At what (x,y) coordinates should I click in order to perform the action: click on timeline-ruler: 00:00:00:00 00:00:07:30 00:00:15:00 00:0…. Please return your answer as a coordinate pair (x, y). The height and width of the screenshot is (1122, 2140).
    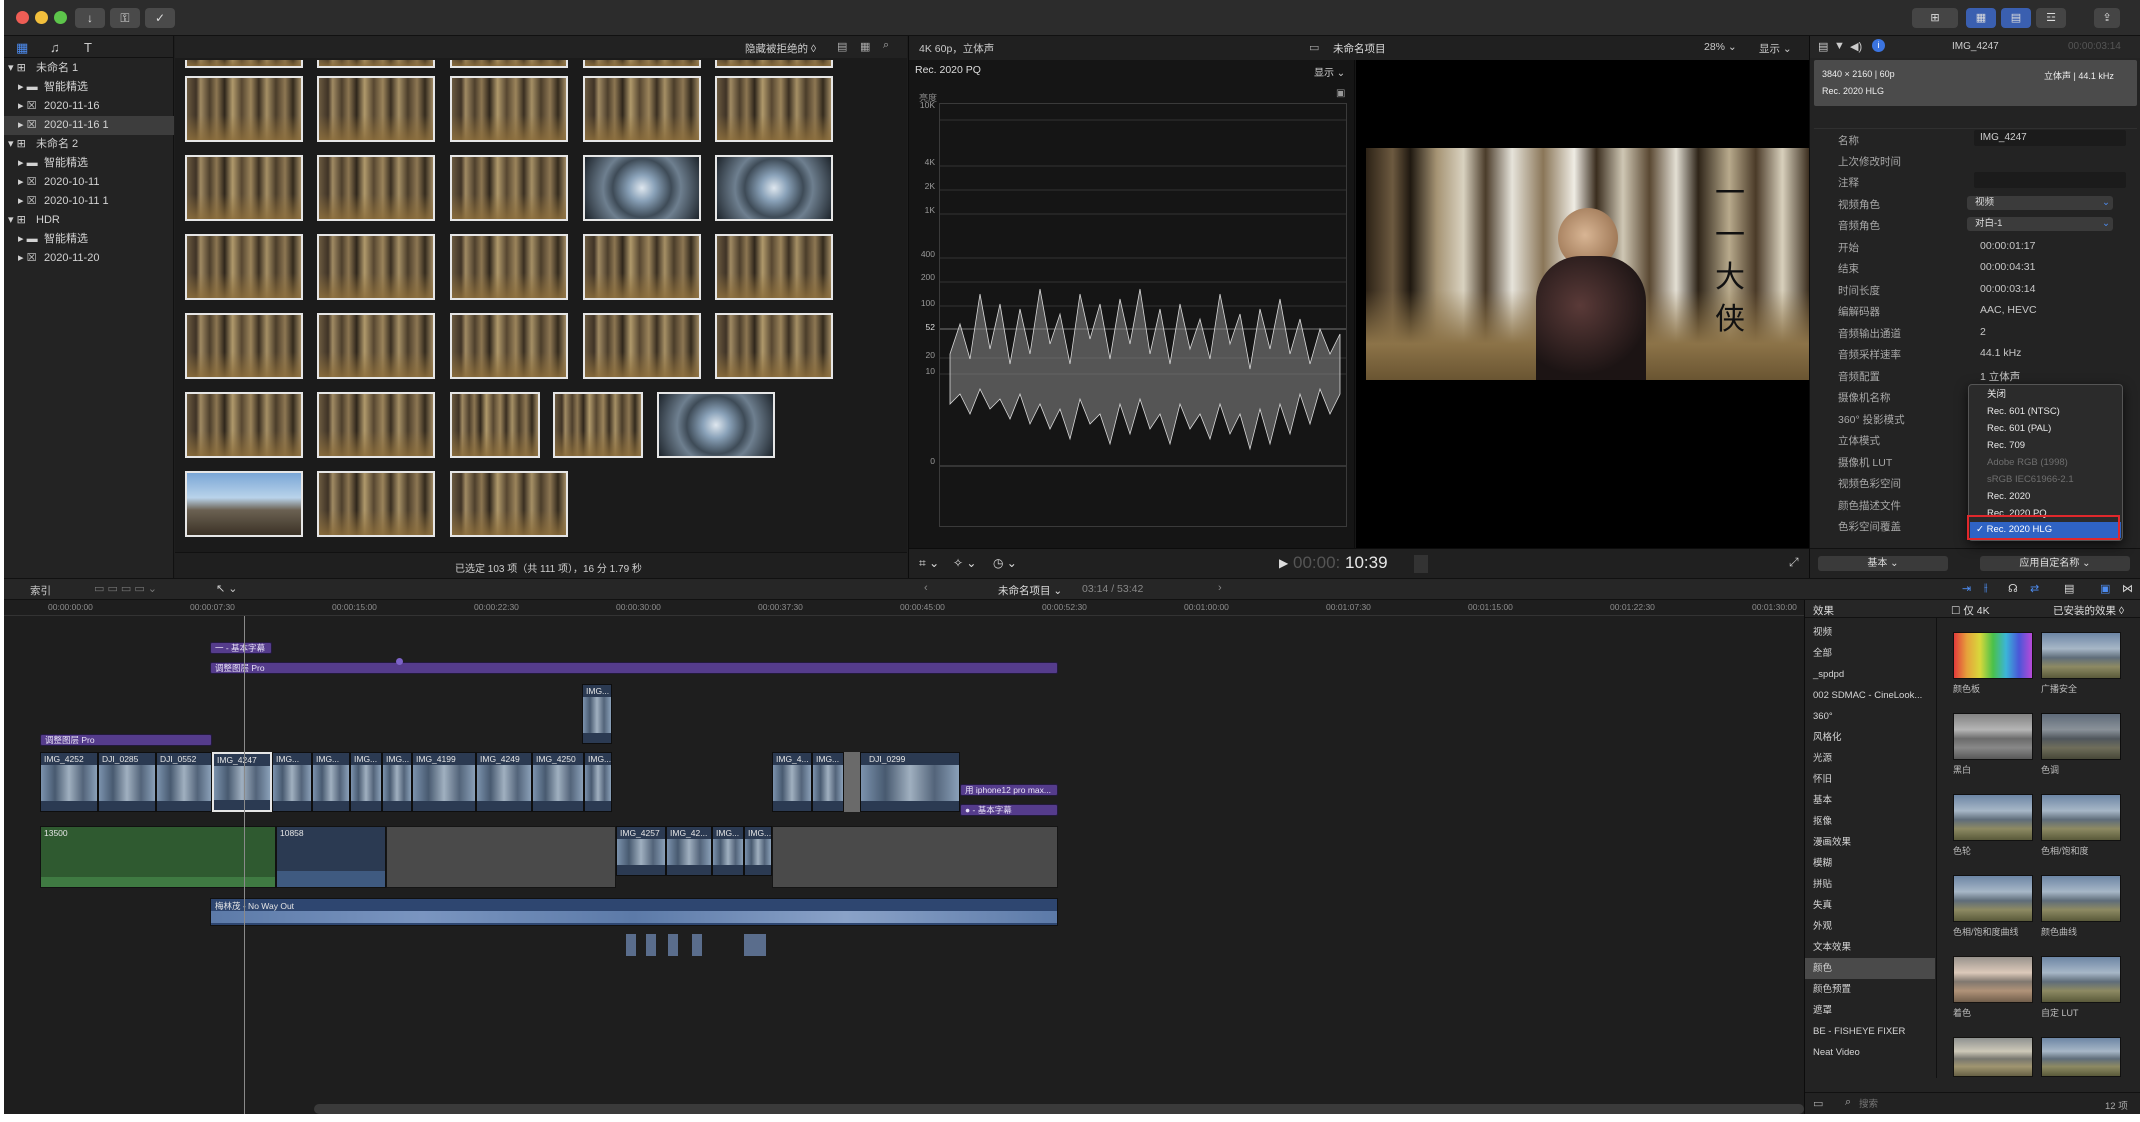
    Looking at the image, I should click on (904, 608).